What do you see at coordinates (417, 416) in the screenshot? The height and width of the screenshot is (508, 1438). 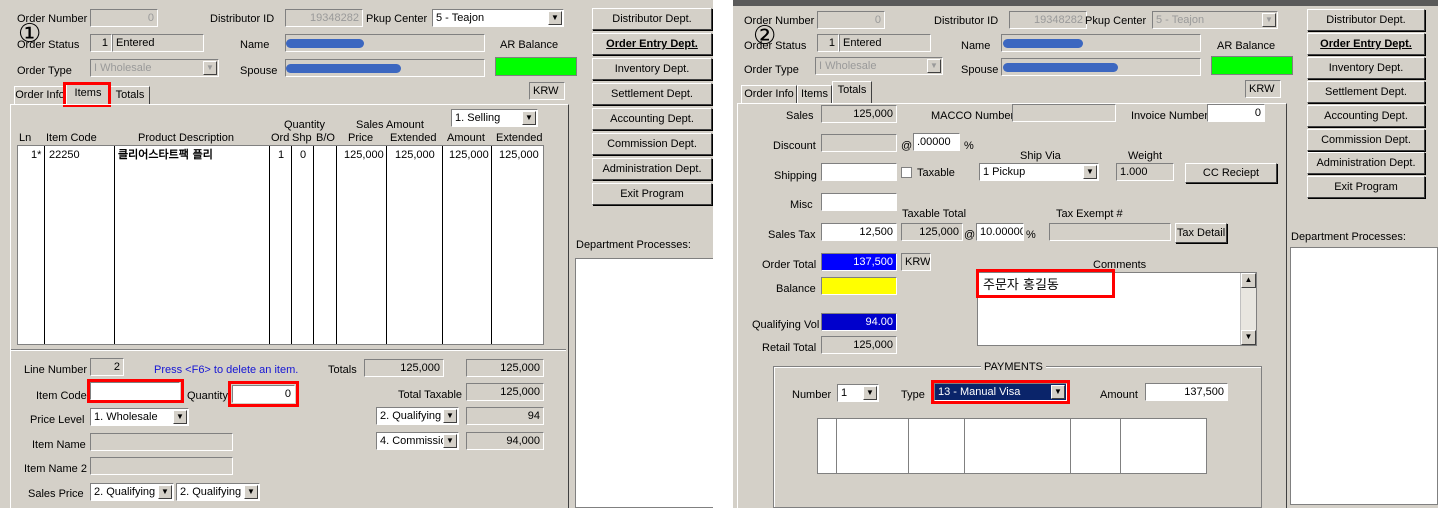 I see `qualifying-select: 2. Qualifying ▼` at bounding box center [417, 416].